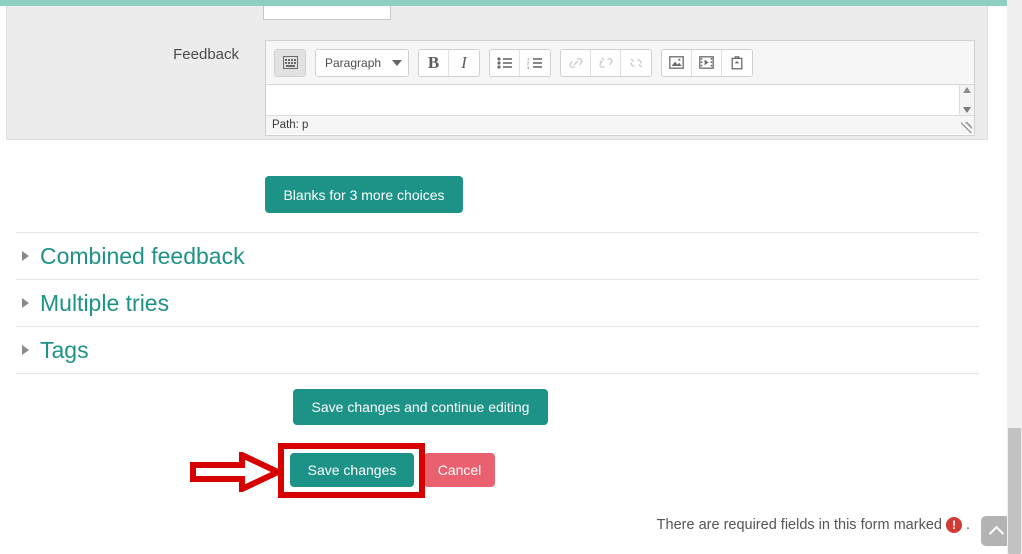 This screenshot has height=554, width=1022. I want to click on toolbar-group-links, so click(606, 62).